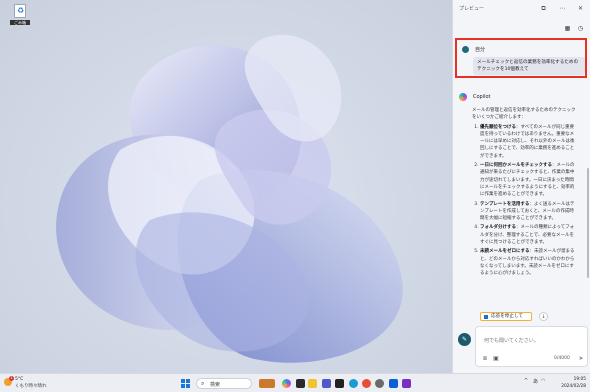  I want to click on recycle-bin-label: ごみ箱, so click(20, 22).